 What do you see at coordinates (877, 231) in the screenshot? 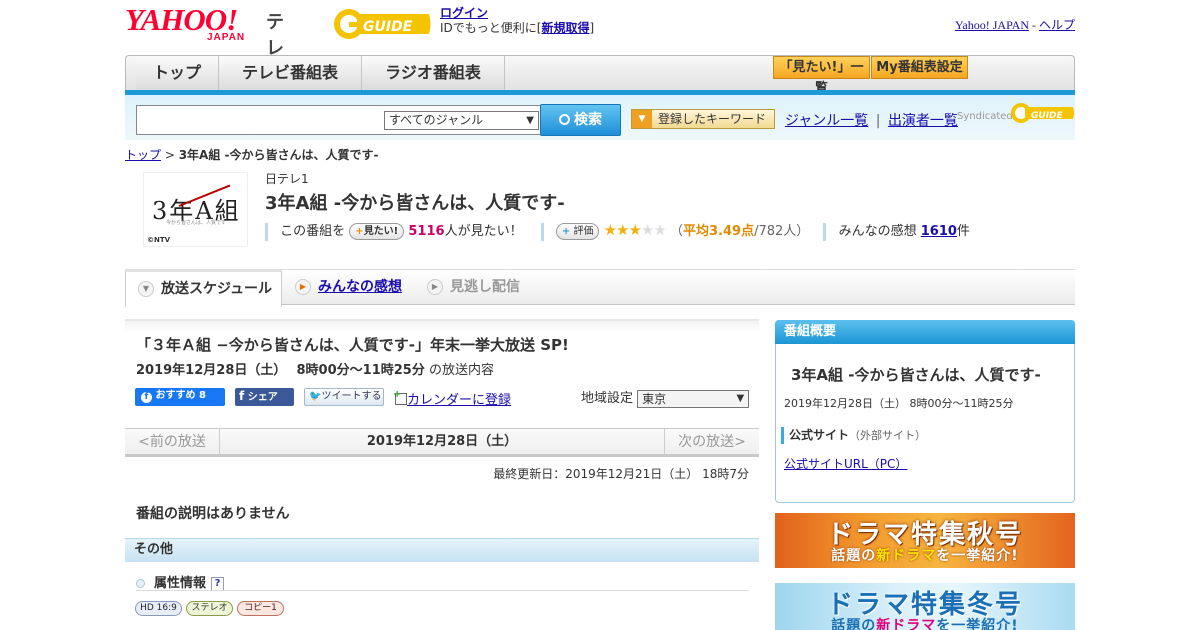
I see `impressions-prefix: みんなの感想` at bounding box center [877, 231].